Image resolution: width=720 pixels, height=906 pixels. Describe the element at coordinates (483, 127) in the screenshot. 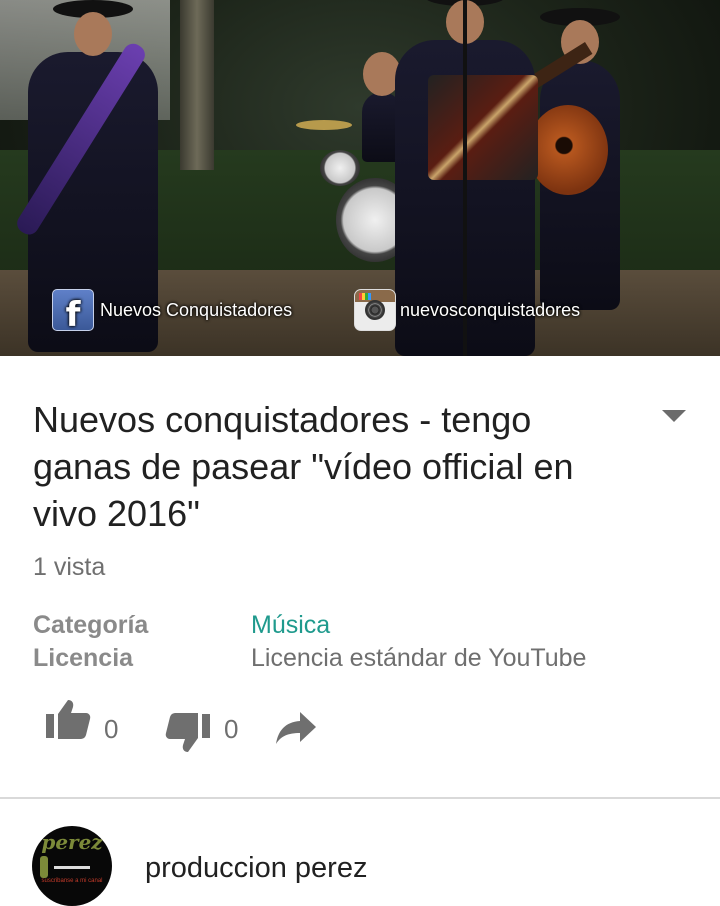

I see `video-accordion` at that location.